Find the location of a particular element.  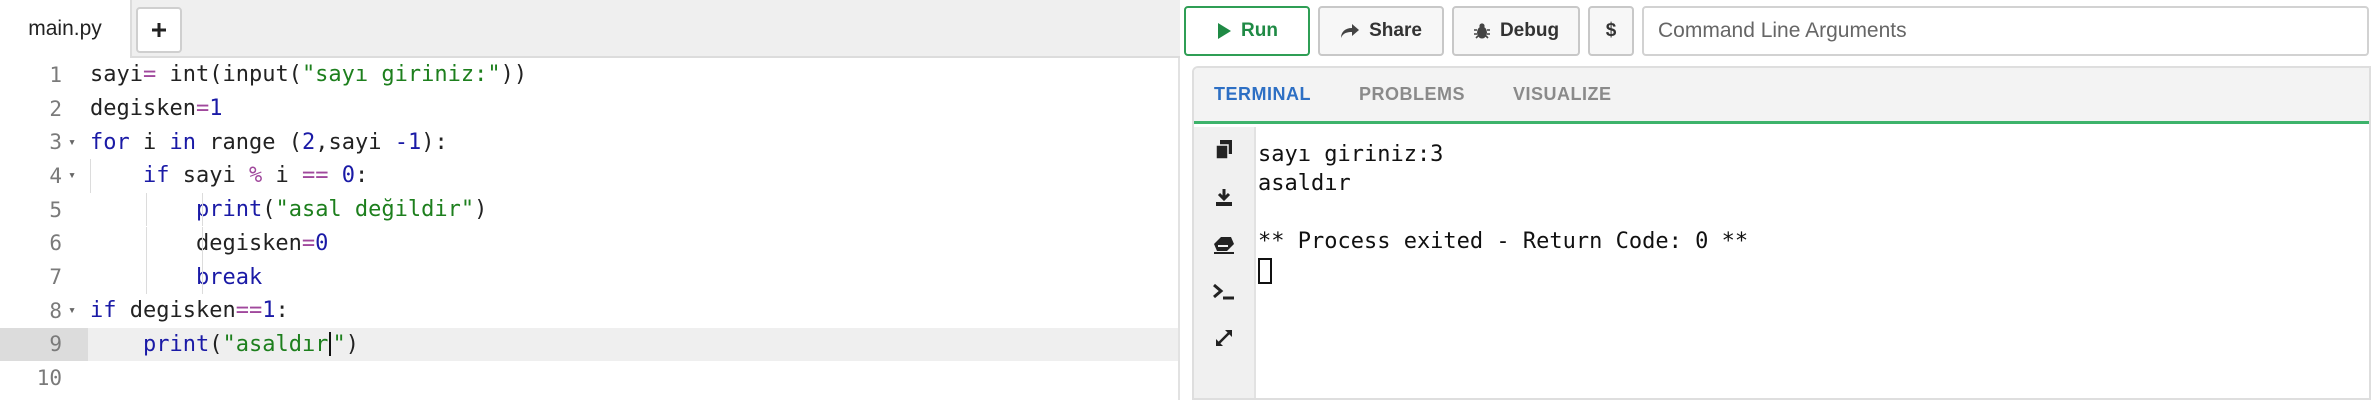

stdin-button: $ is located at coordinates (1611, 31).